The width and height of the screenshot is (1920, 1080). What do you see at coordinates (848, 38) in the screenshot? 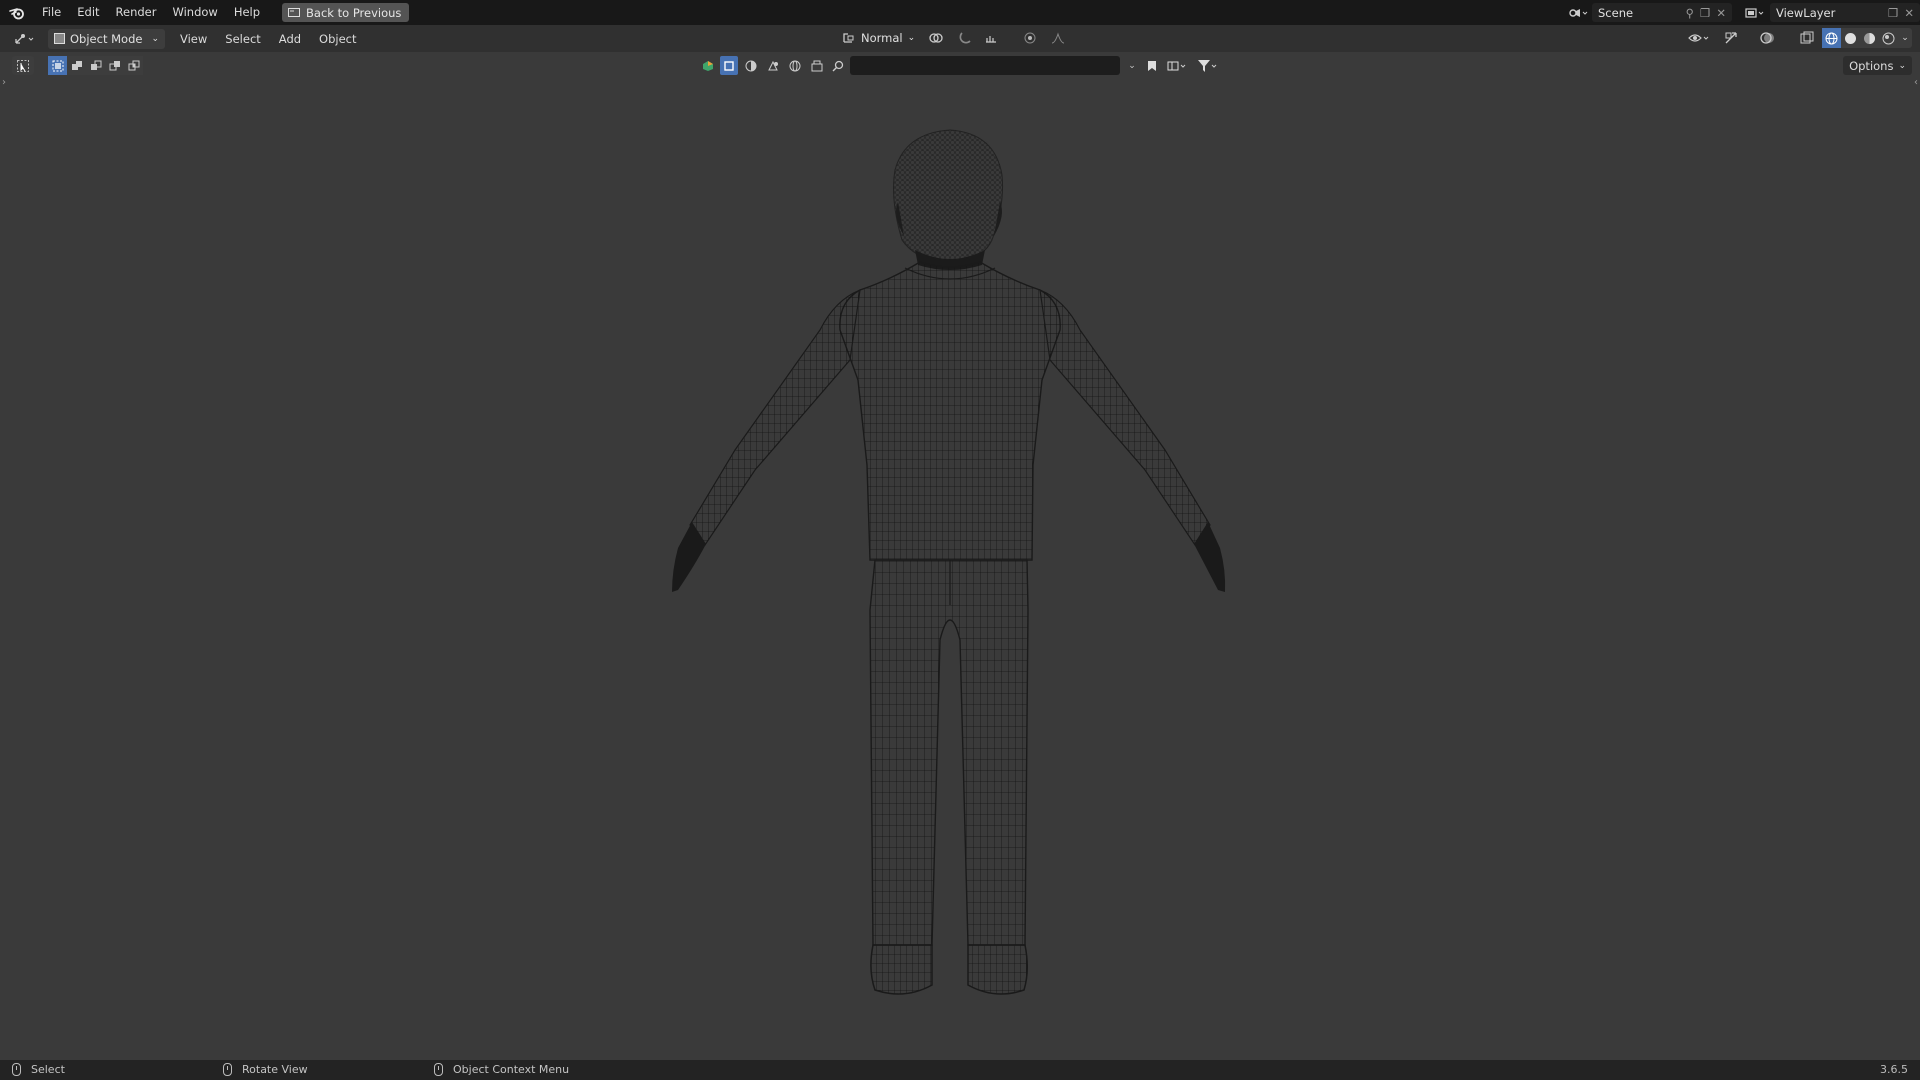
I see `orientation-icon` at bounding box center [848, 38].